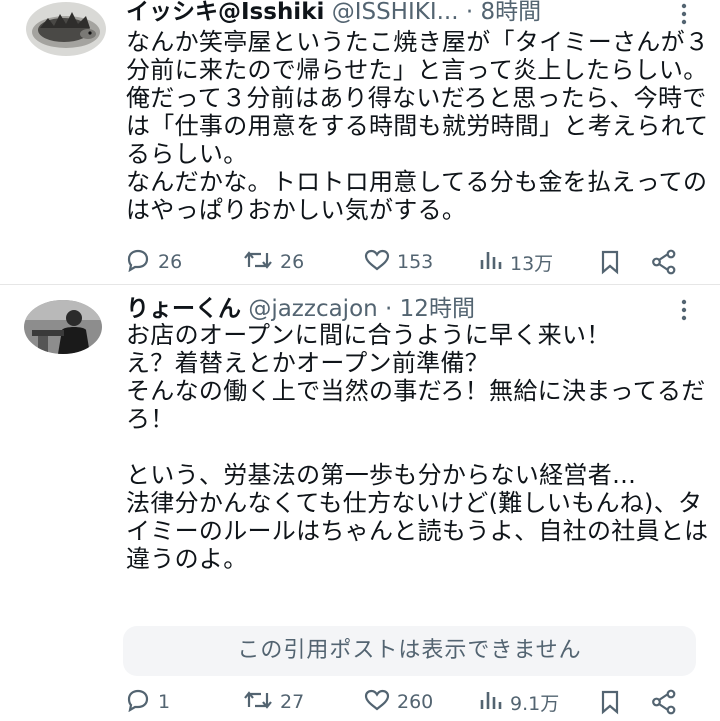 This screenshot has height=721, width=720. I want to click on post-header: イッシキ@Isshiki @ISSHIKI... · 8時間, so click(333, 13).